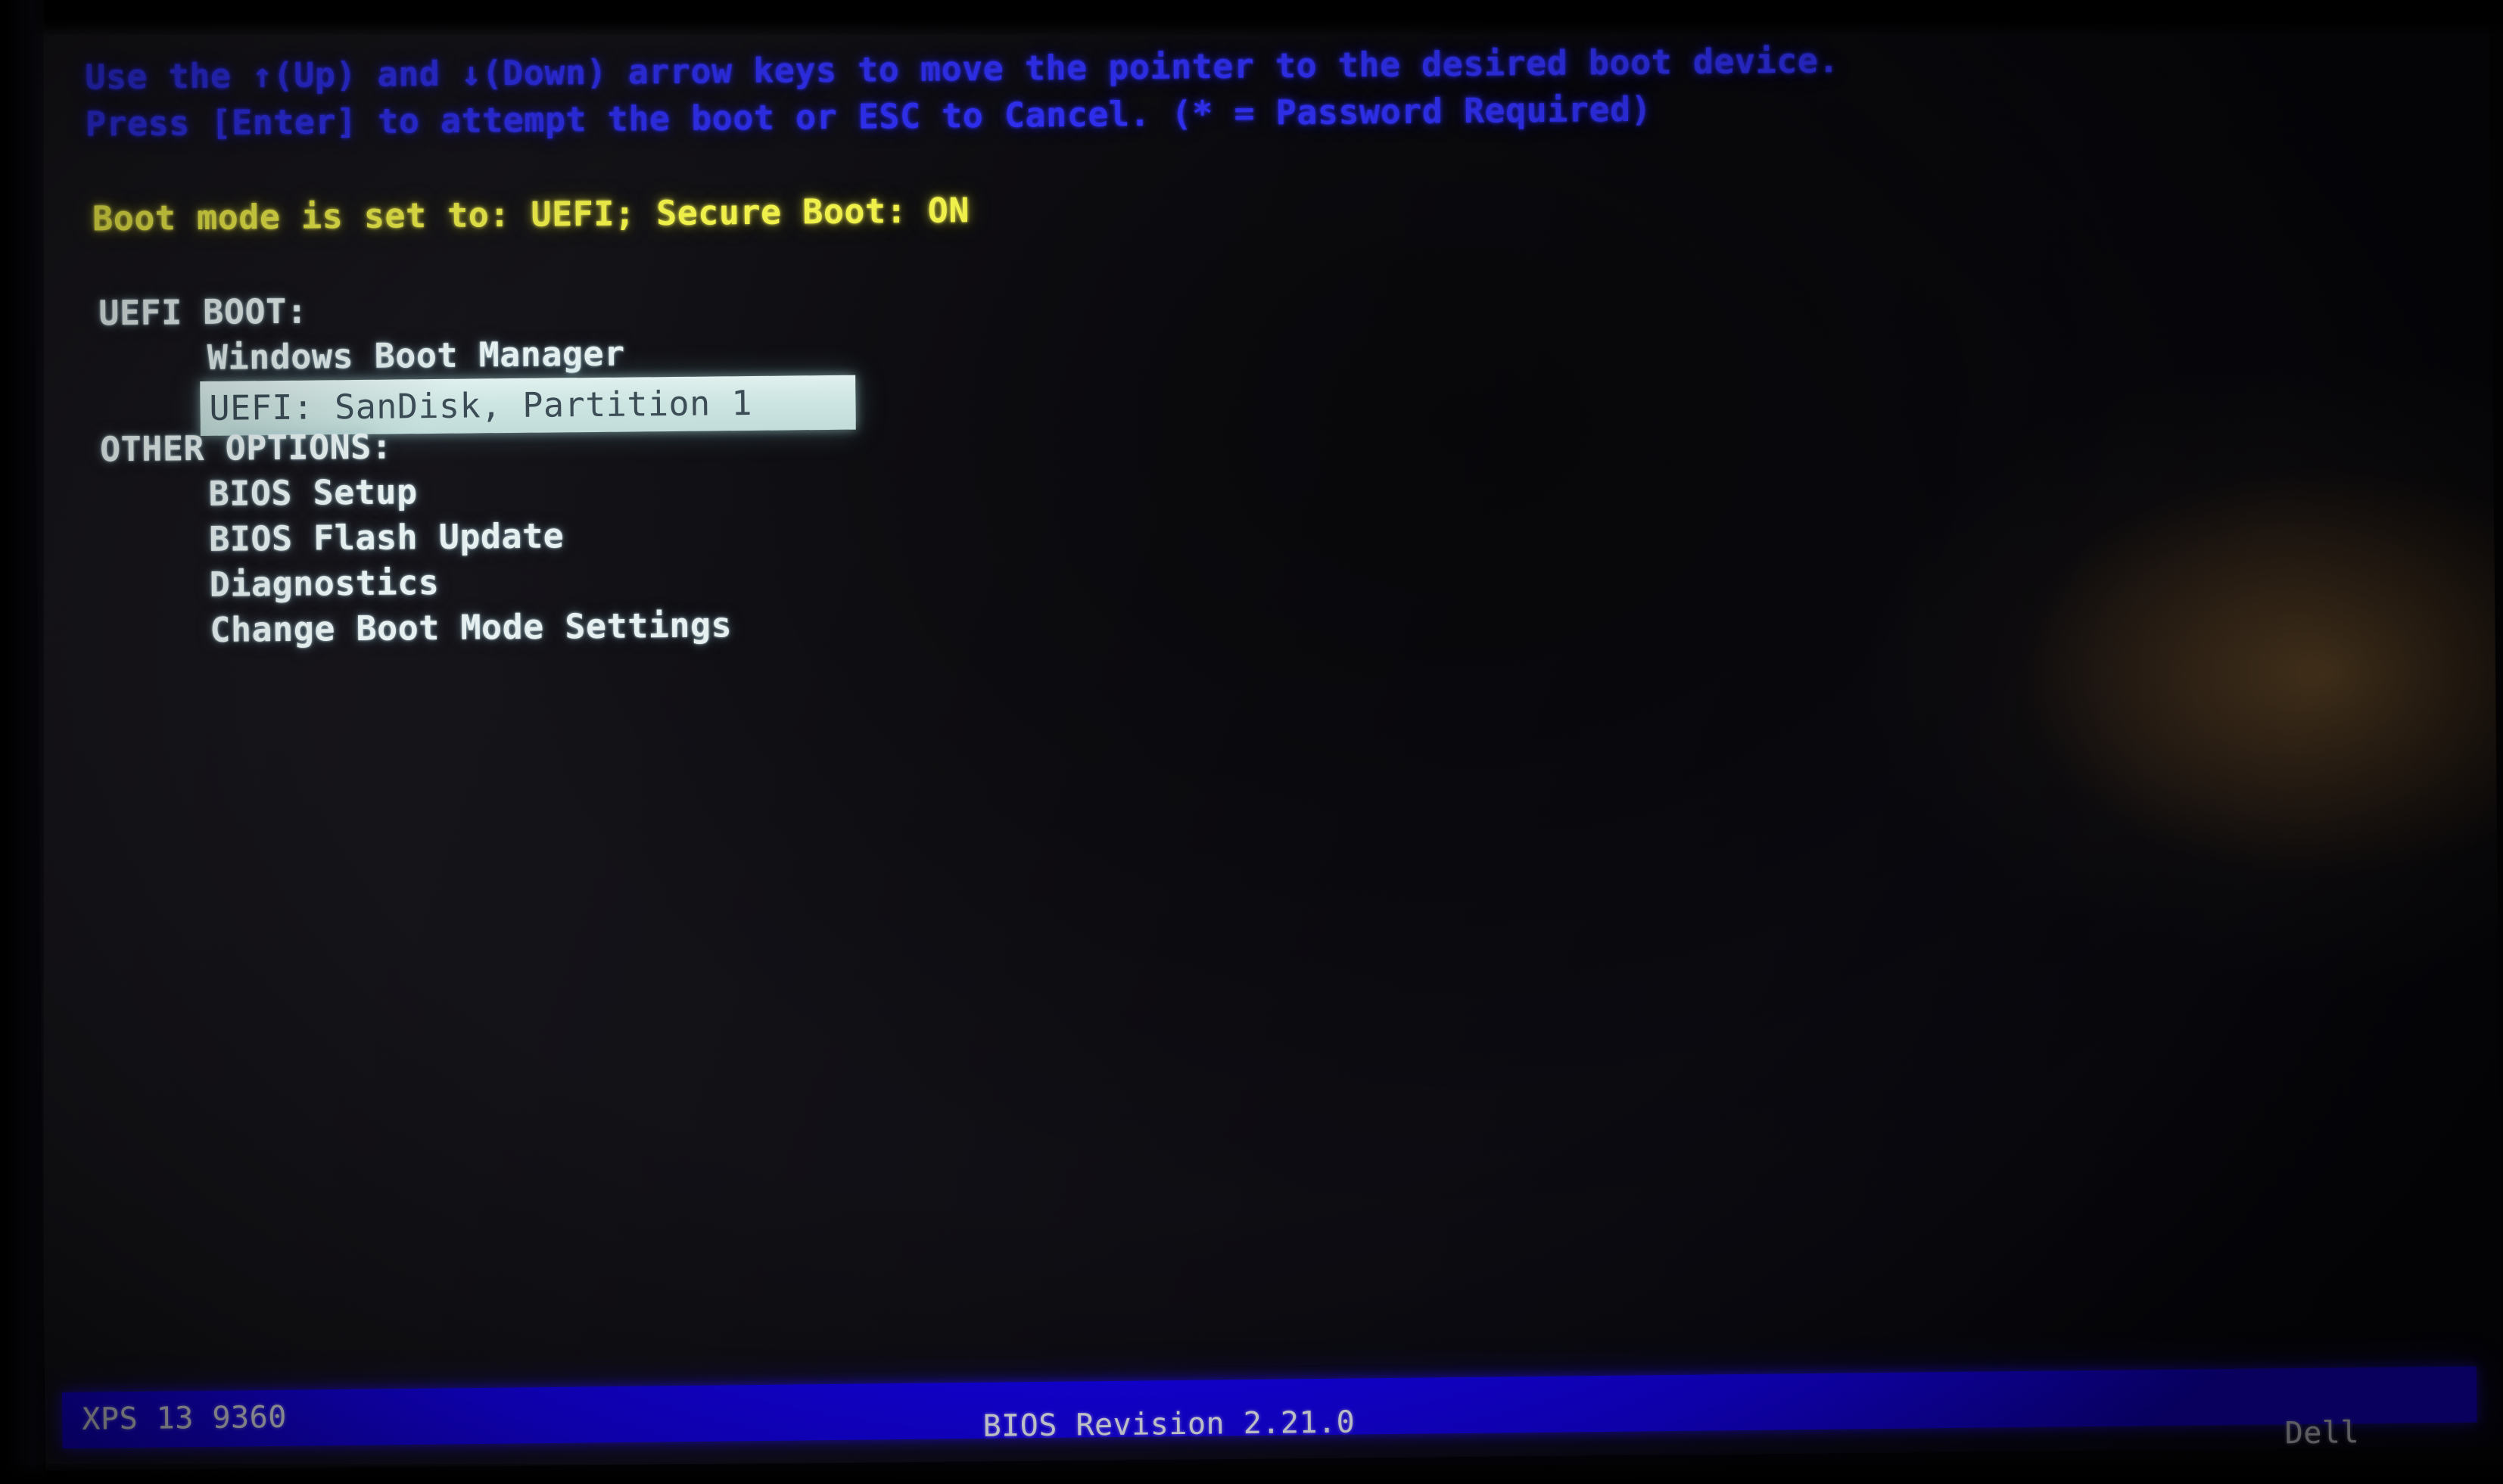  I want to click on bezel-top-edge, so click(1251, 17).